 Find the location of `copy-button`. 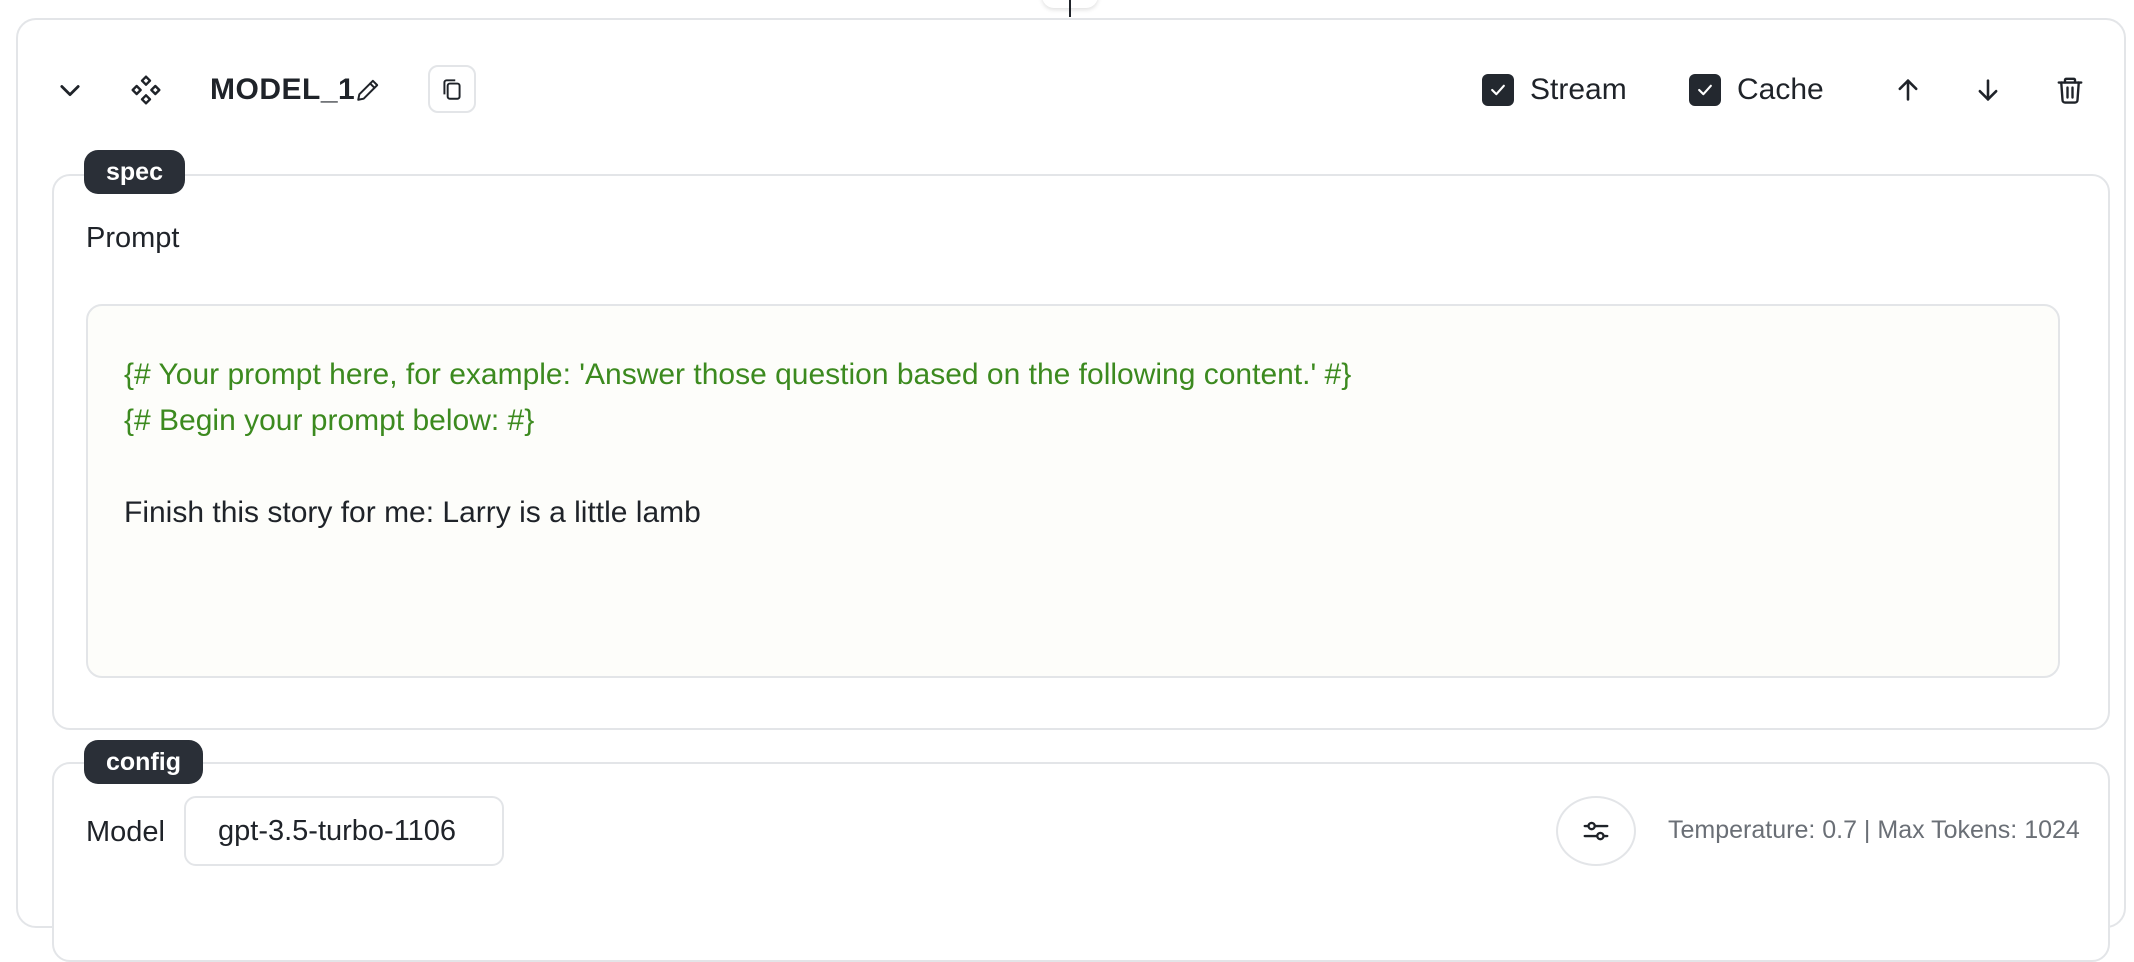

copy-button is located at coordinates (452, 89).